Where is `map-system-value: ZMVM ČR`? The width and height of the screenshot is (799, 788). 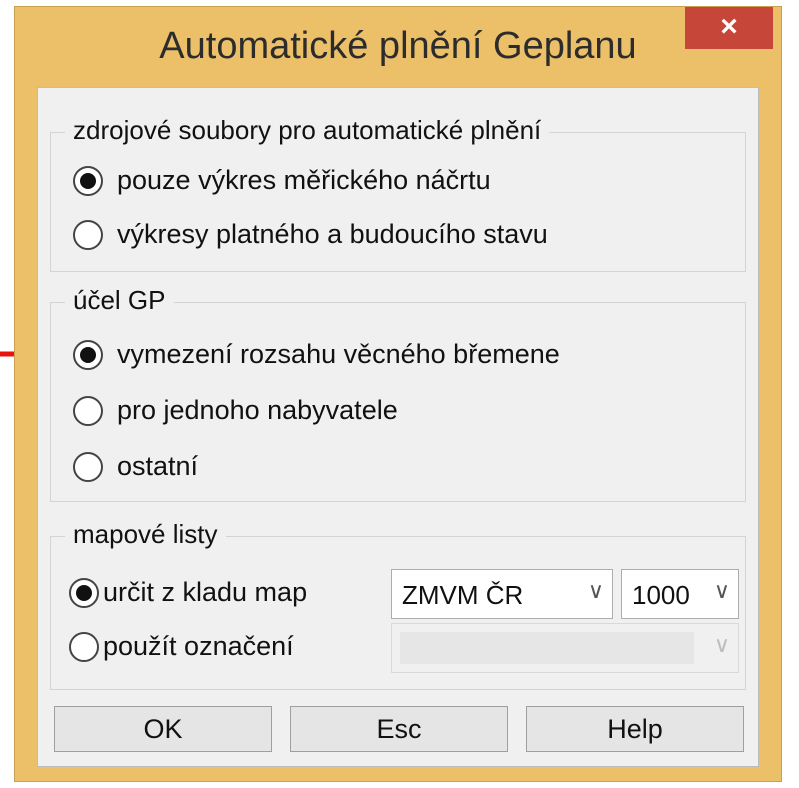 map-system-value: ZMVM ČR is located at coordinates (463, 595).